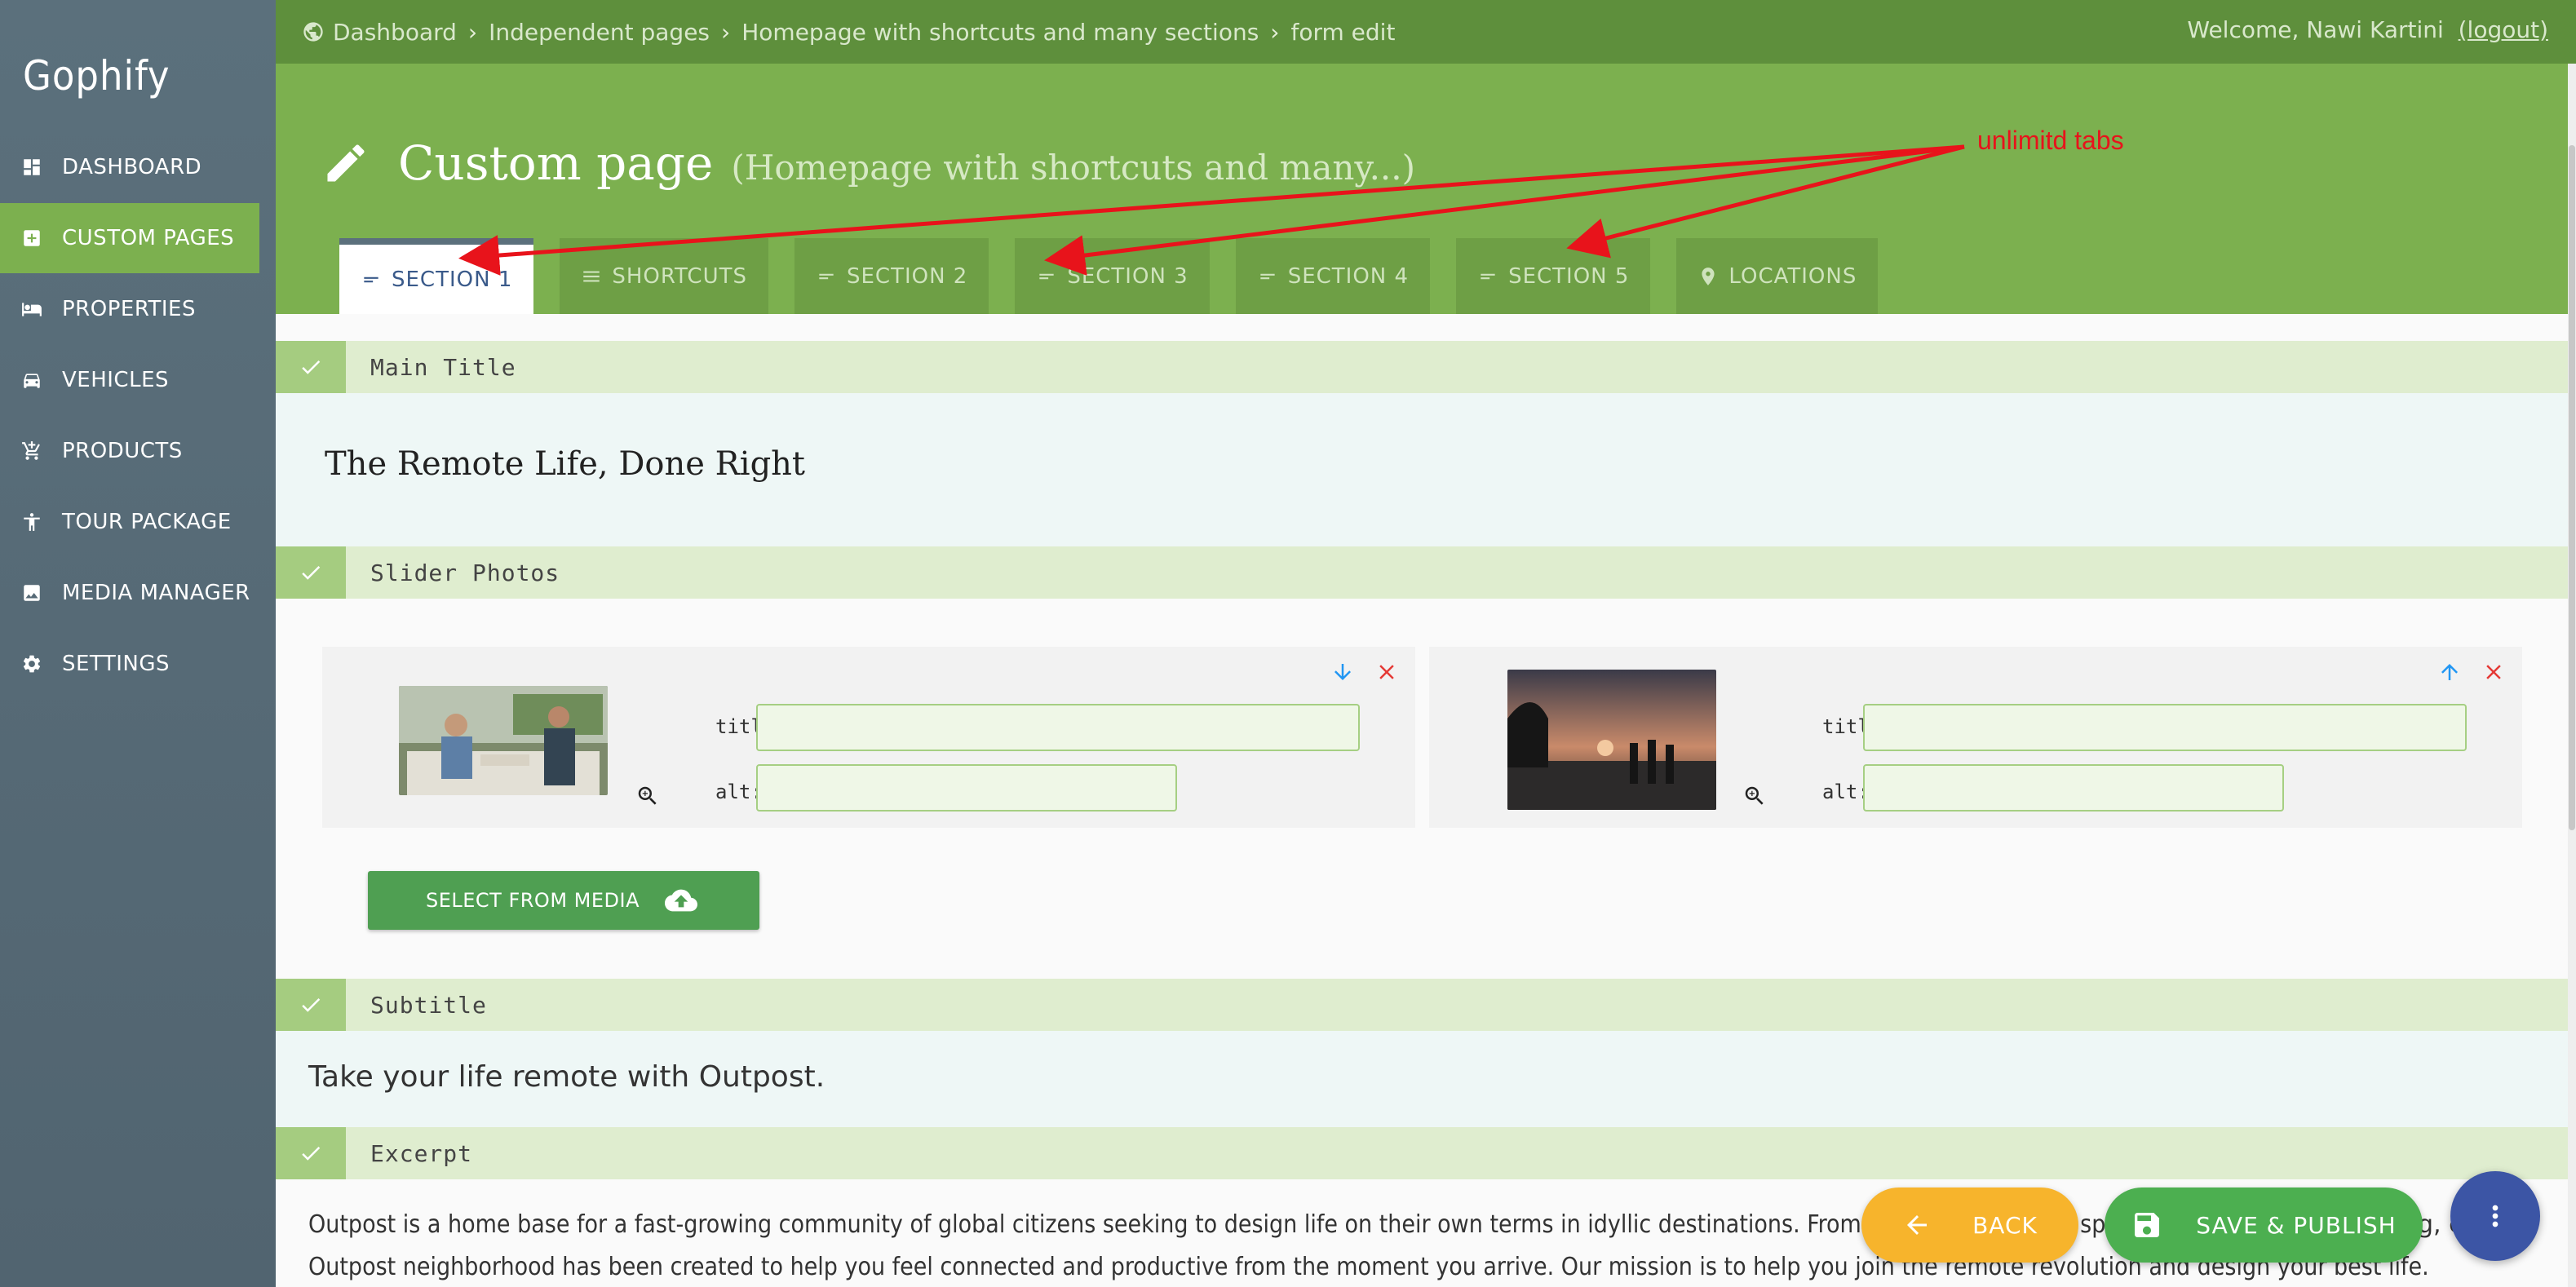 The width and height of the screenshot is (2576, 1287). What do you see at coordinates (2367, 30) in the screenshot?
I see `welcome-text: Welcome, Nawi Kartini (logout)` at bounding box center [2367, 30].